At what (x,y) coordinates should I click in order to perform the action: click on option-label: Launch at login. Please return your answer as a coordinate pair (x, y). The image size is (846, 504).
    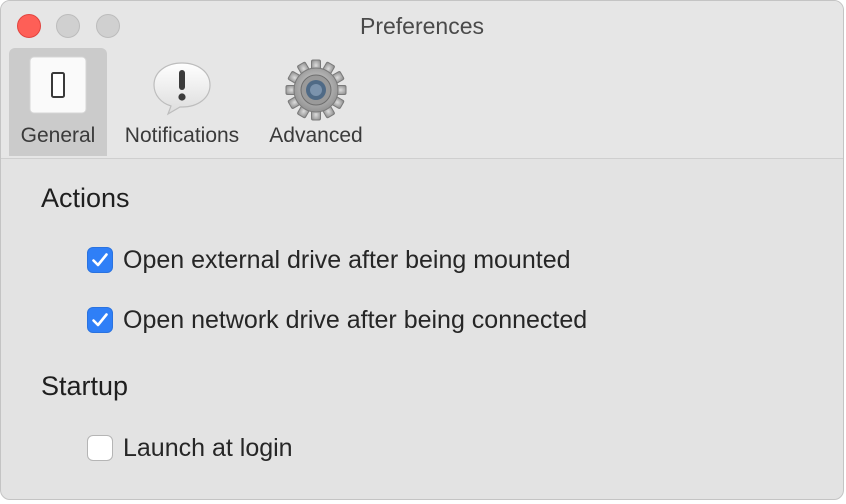
    Looking at the image, I should click on (208, 447).